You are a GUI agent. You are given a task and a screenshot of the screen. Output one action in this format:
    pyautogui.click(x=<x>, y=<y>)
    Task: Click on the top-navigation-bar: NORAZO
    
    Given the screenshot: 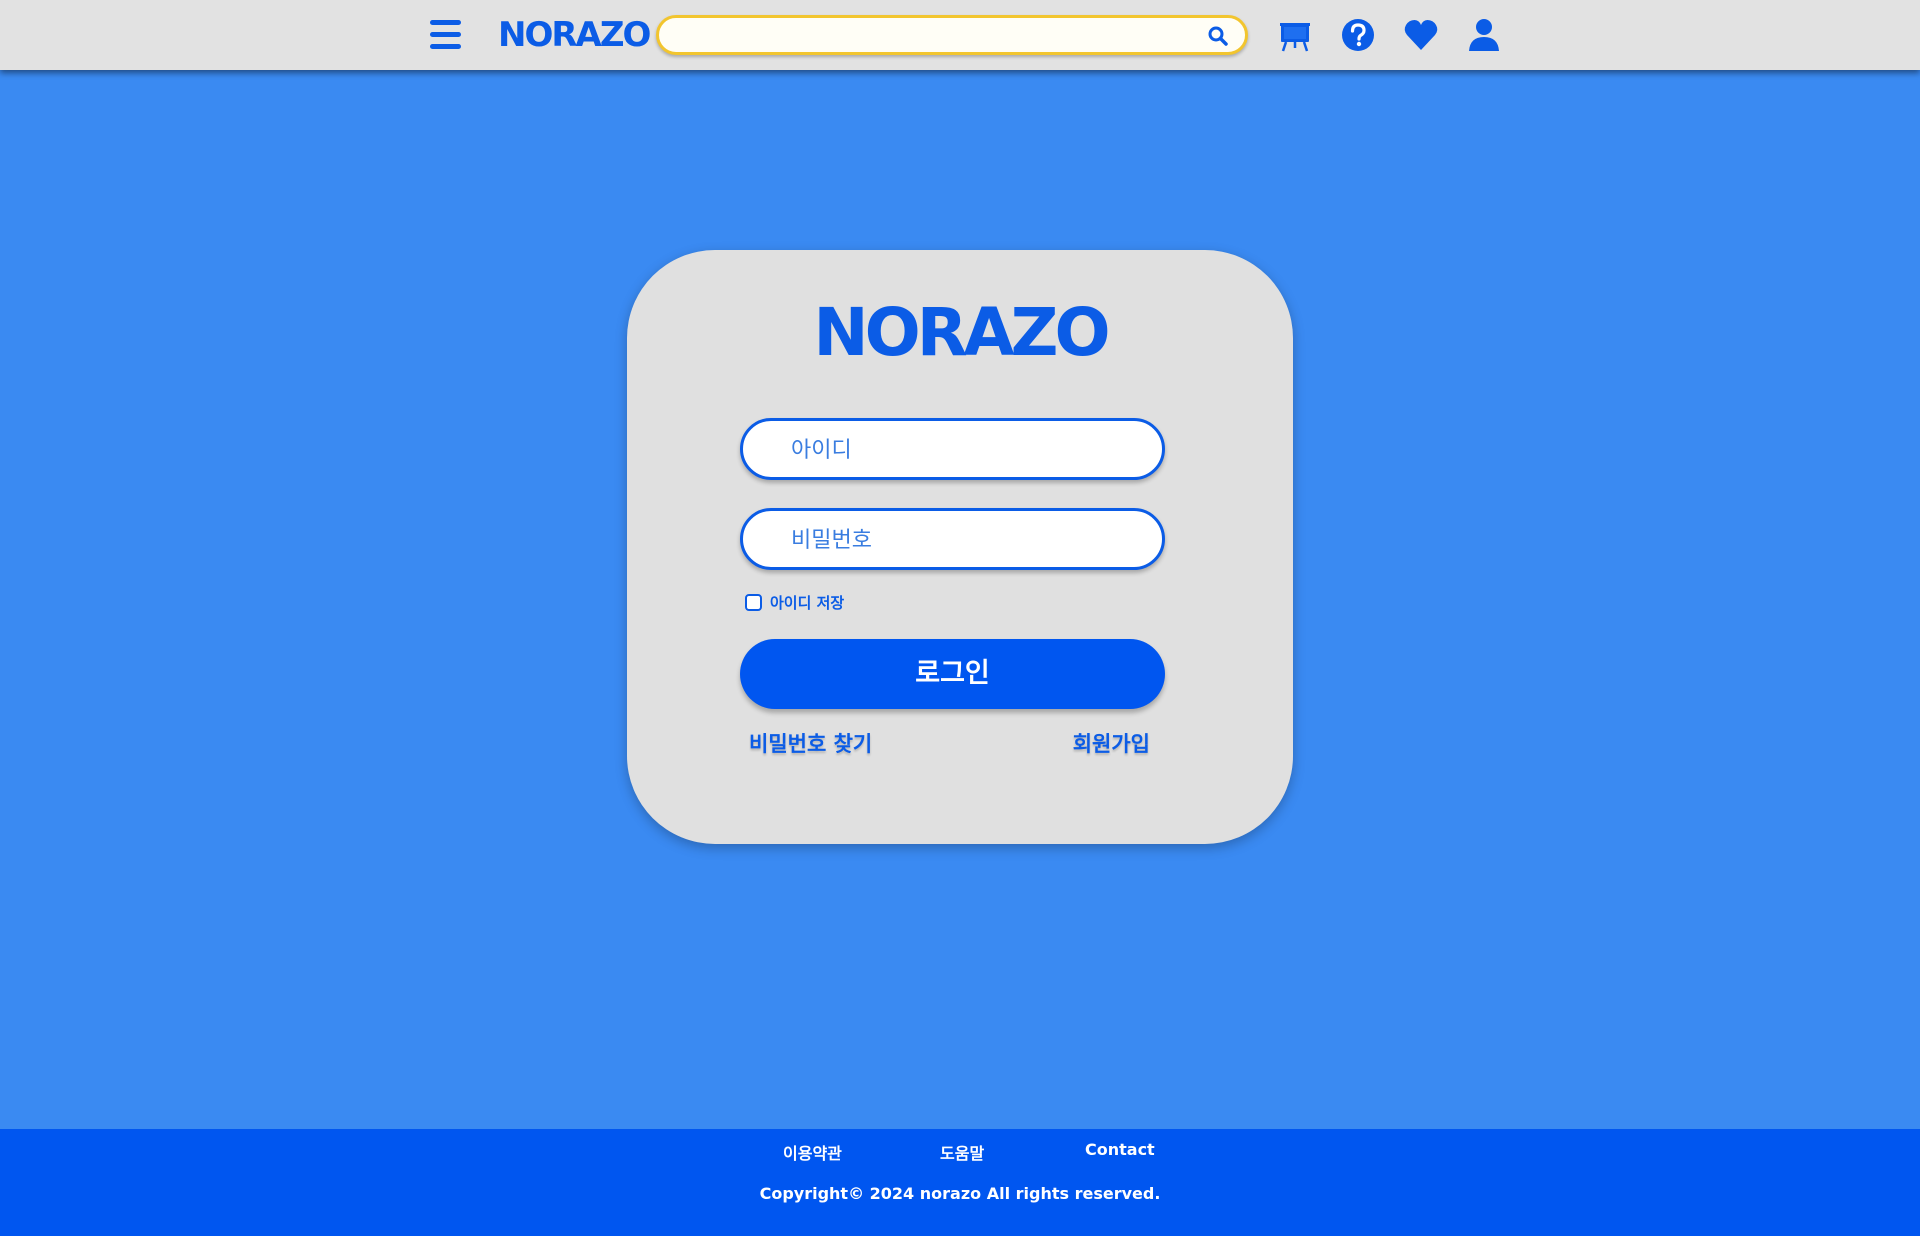 What is the action you would take?
    pyautogui.click(x=960, y=35)
    